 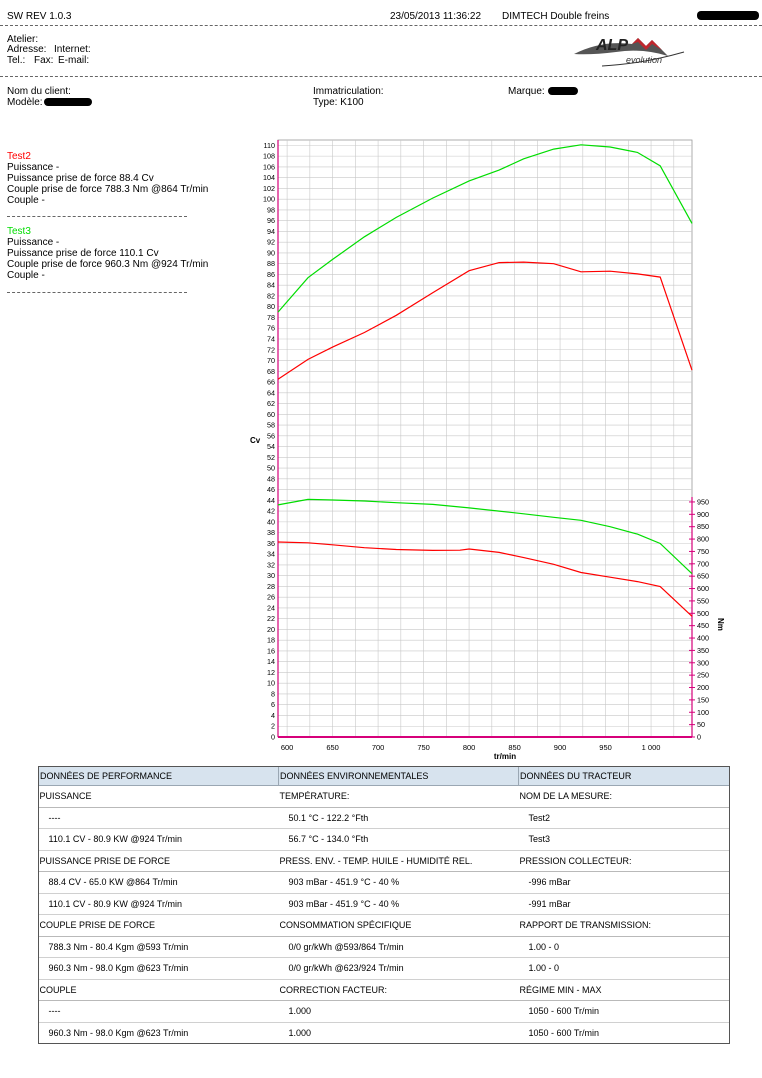 I want to click on table-cell: 110.1 CV - 80.9 KW @924 Tr/min, so click(x=158, y=904).